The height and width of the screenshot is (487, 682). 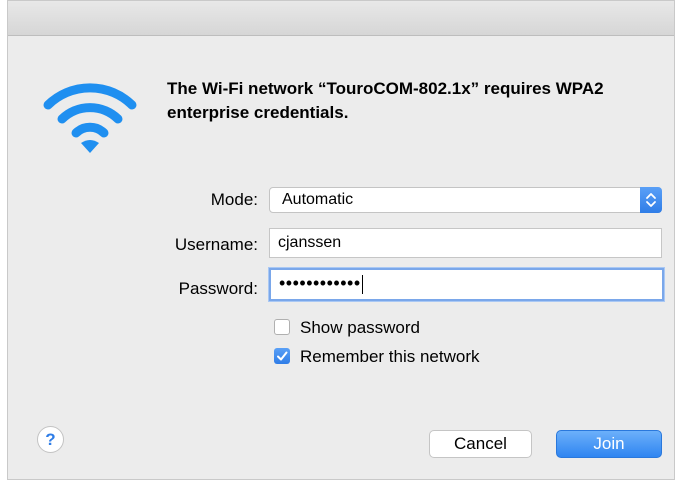 I want to click on password-field: ••••••••••••, so click(x=466, y=284).